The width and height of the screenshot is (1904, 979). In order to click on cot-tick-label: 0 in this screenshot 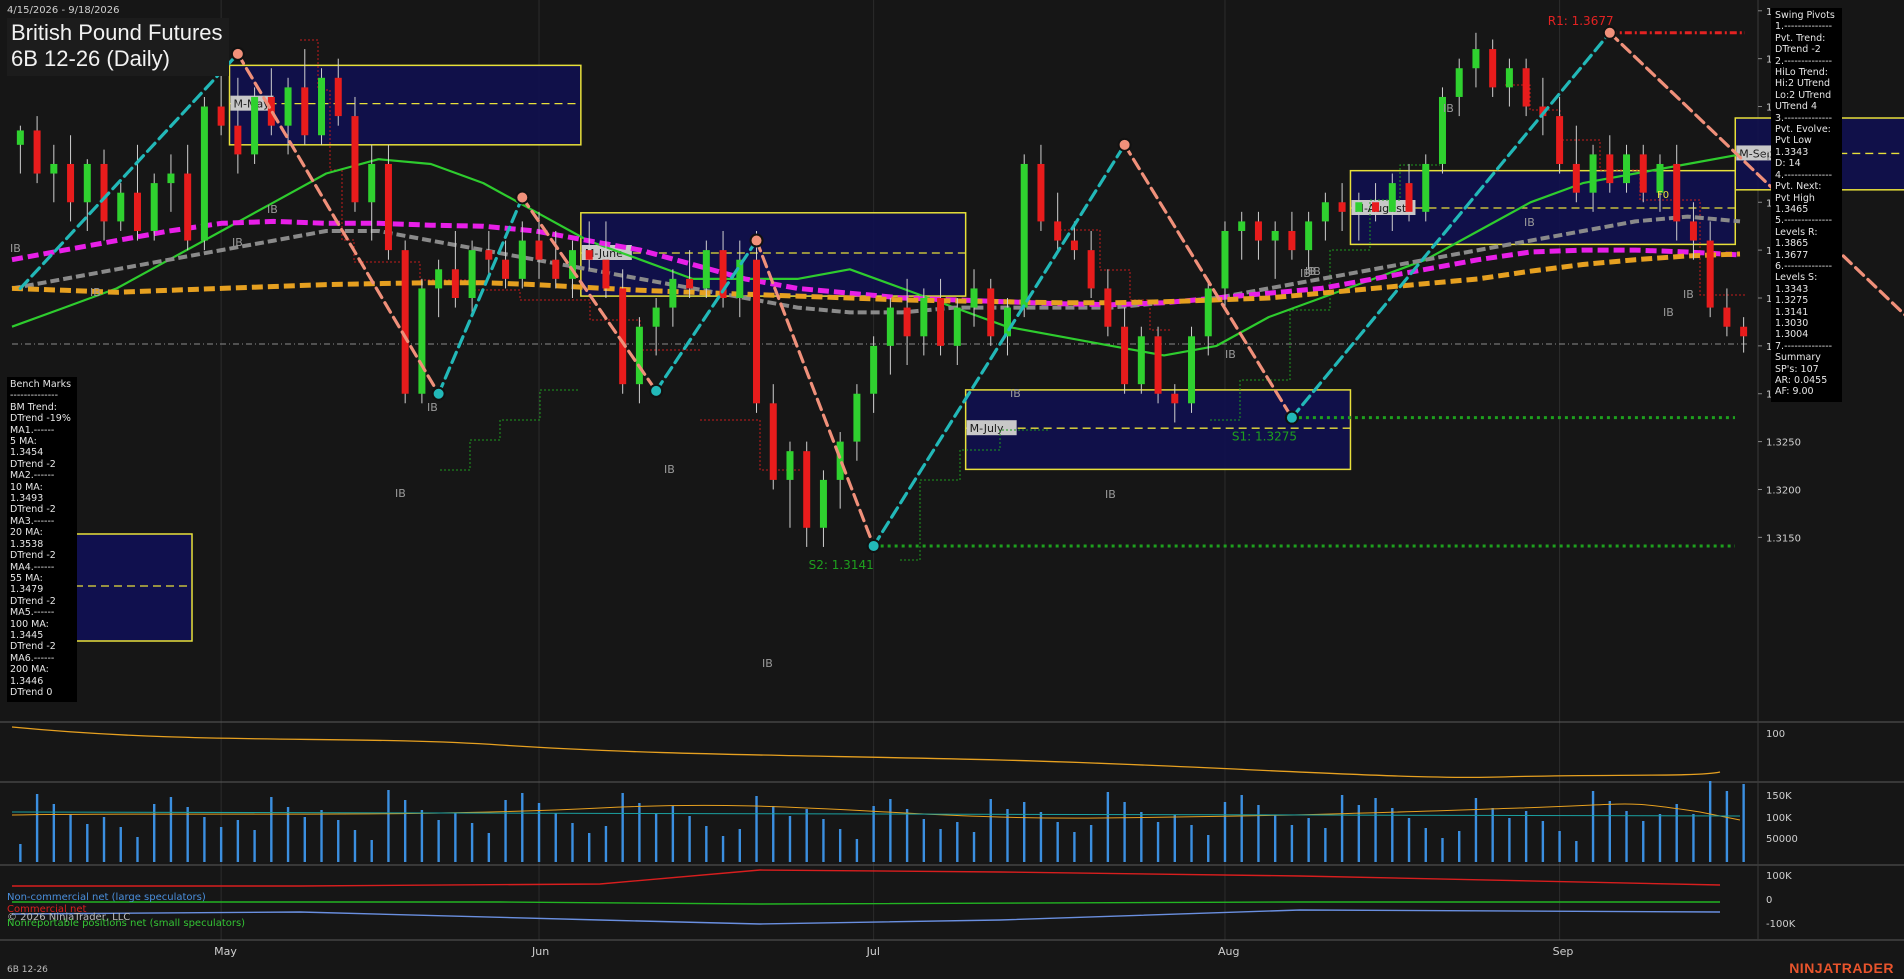, I will do `click(1769, 900)`.